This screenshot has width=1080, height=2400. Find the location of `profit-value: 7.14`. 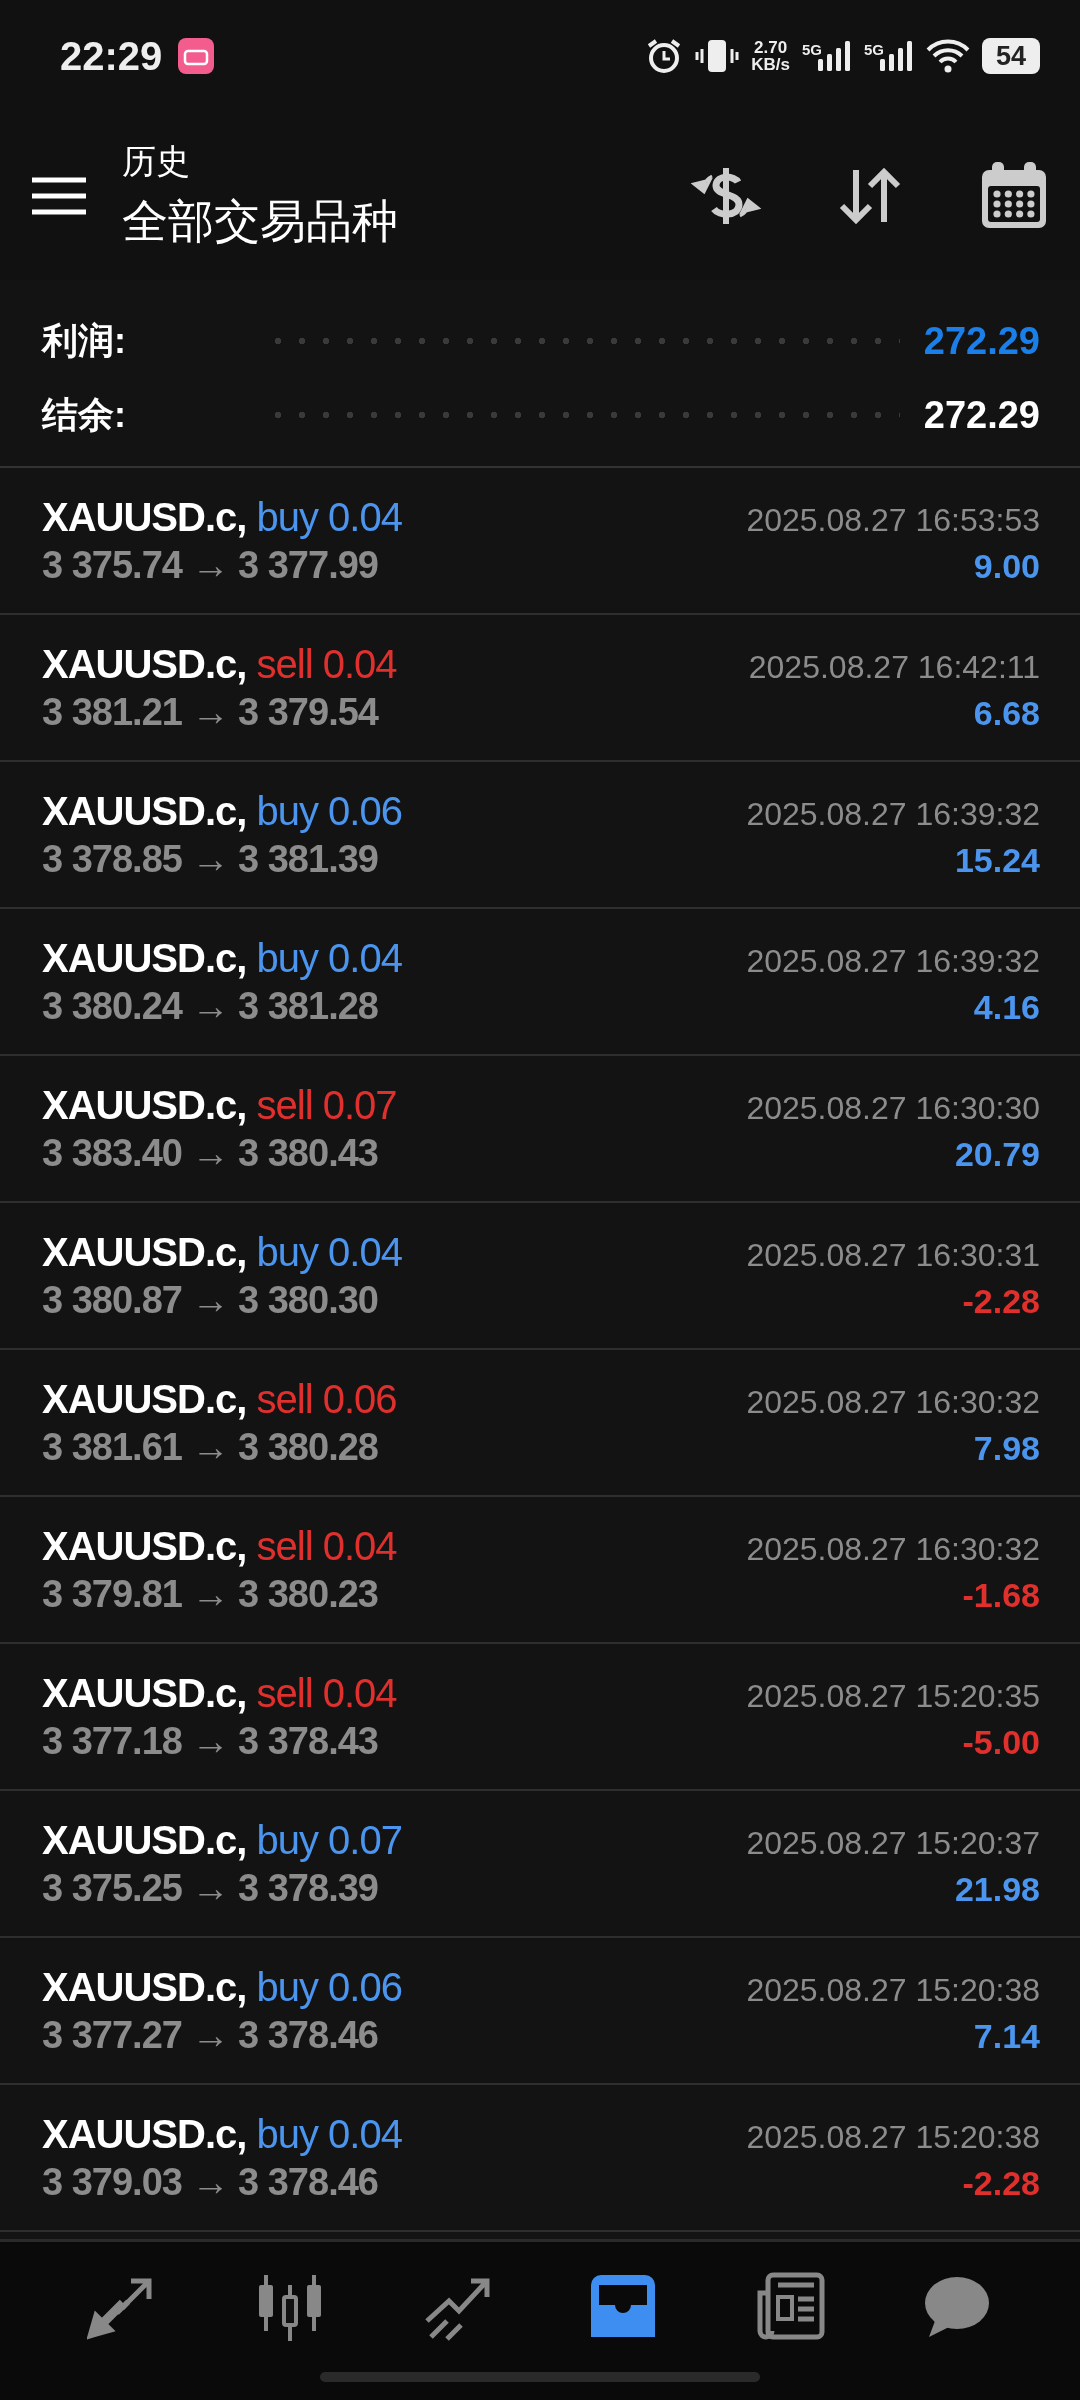

profit-value: 7.14 is located at coordinates (1006, 2036).